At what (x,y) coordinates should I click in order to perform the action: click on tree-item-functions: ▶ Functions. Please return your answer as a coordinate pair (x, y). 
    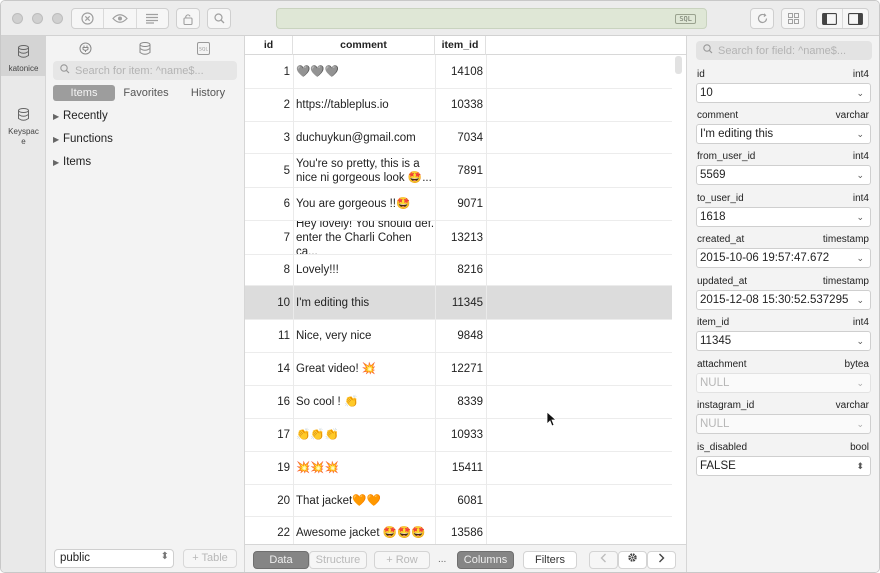
    Looking at the image, I should click on (83, 139).